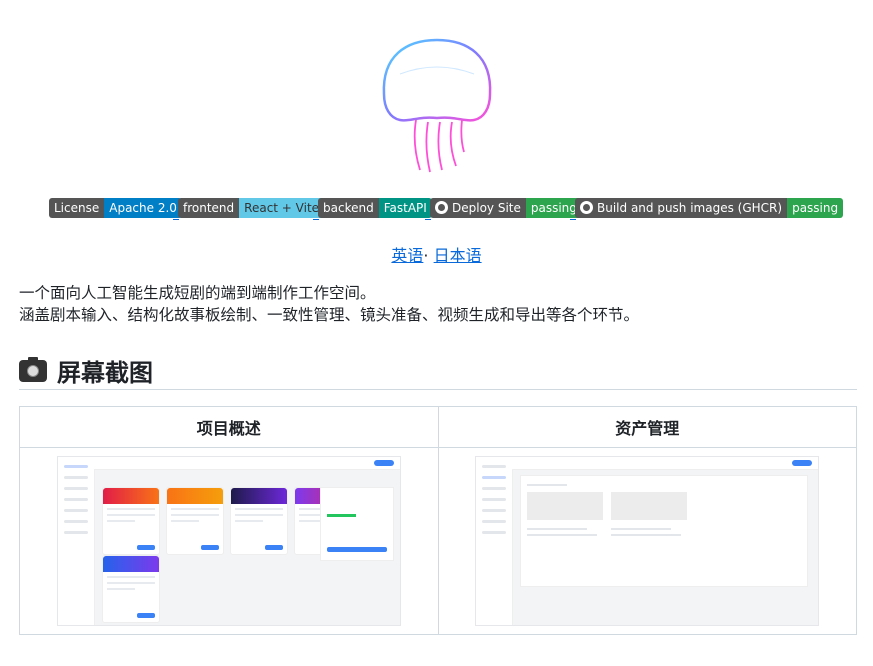 The height and width of the screenshot is (666, 873). What do you see at coordinates (438, 371) in the screenshot?
I see `screenshots-heading: 屏幕截图` at bounding box center [438, 371].